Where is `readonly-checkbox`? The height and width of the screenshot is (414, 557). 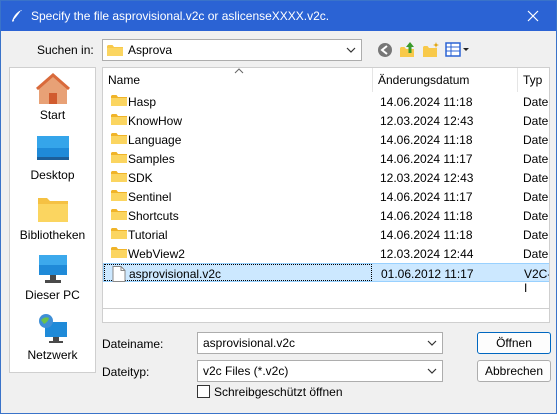
readonly-checkbox is located at coordinates (203, 391).